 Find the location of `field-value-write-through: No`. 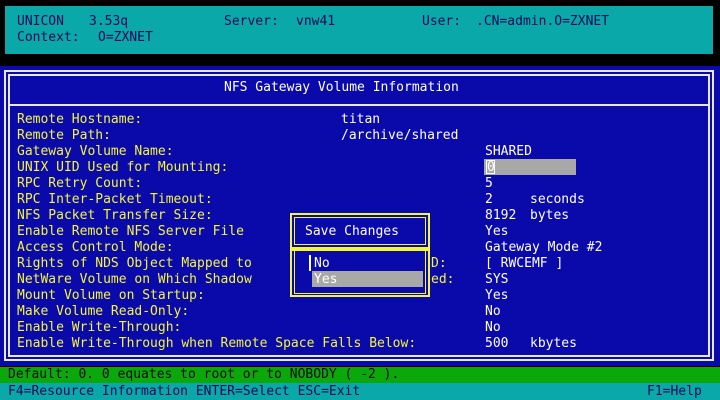

field-value-write-through: No is located at coordinates (493, 328).